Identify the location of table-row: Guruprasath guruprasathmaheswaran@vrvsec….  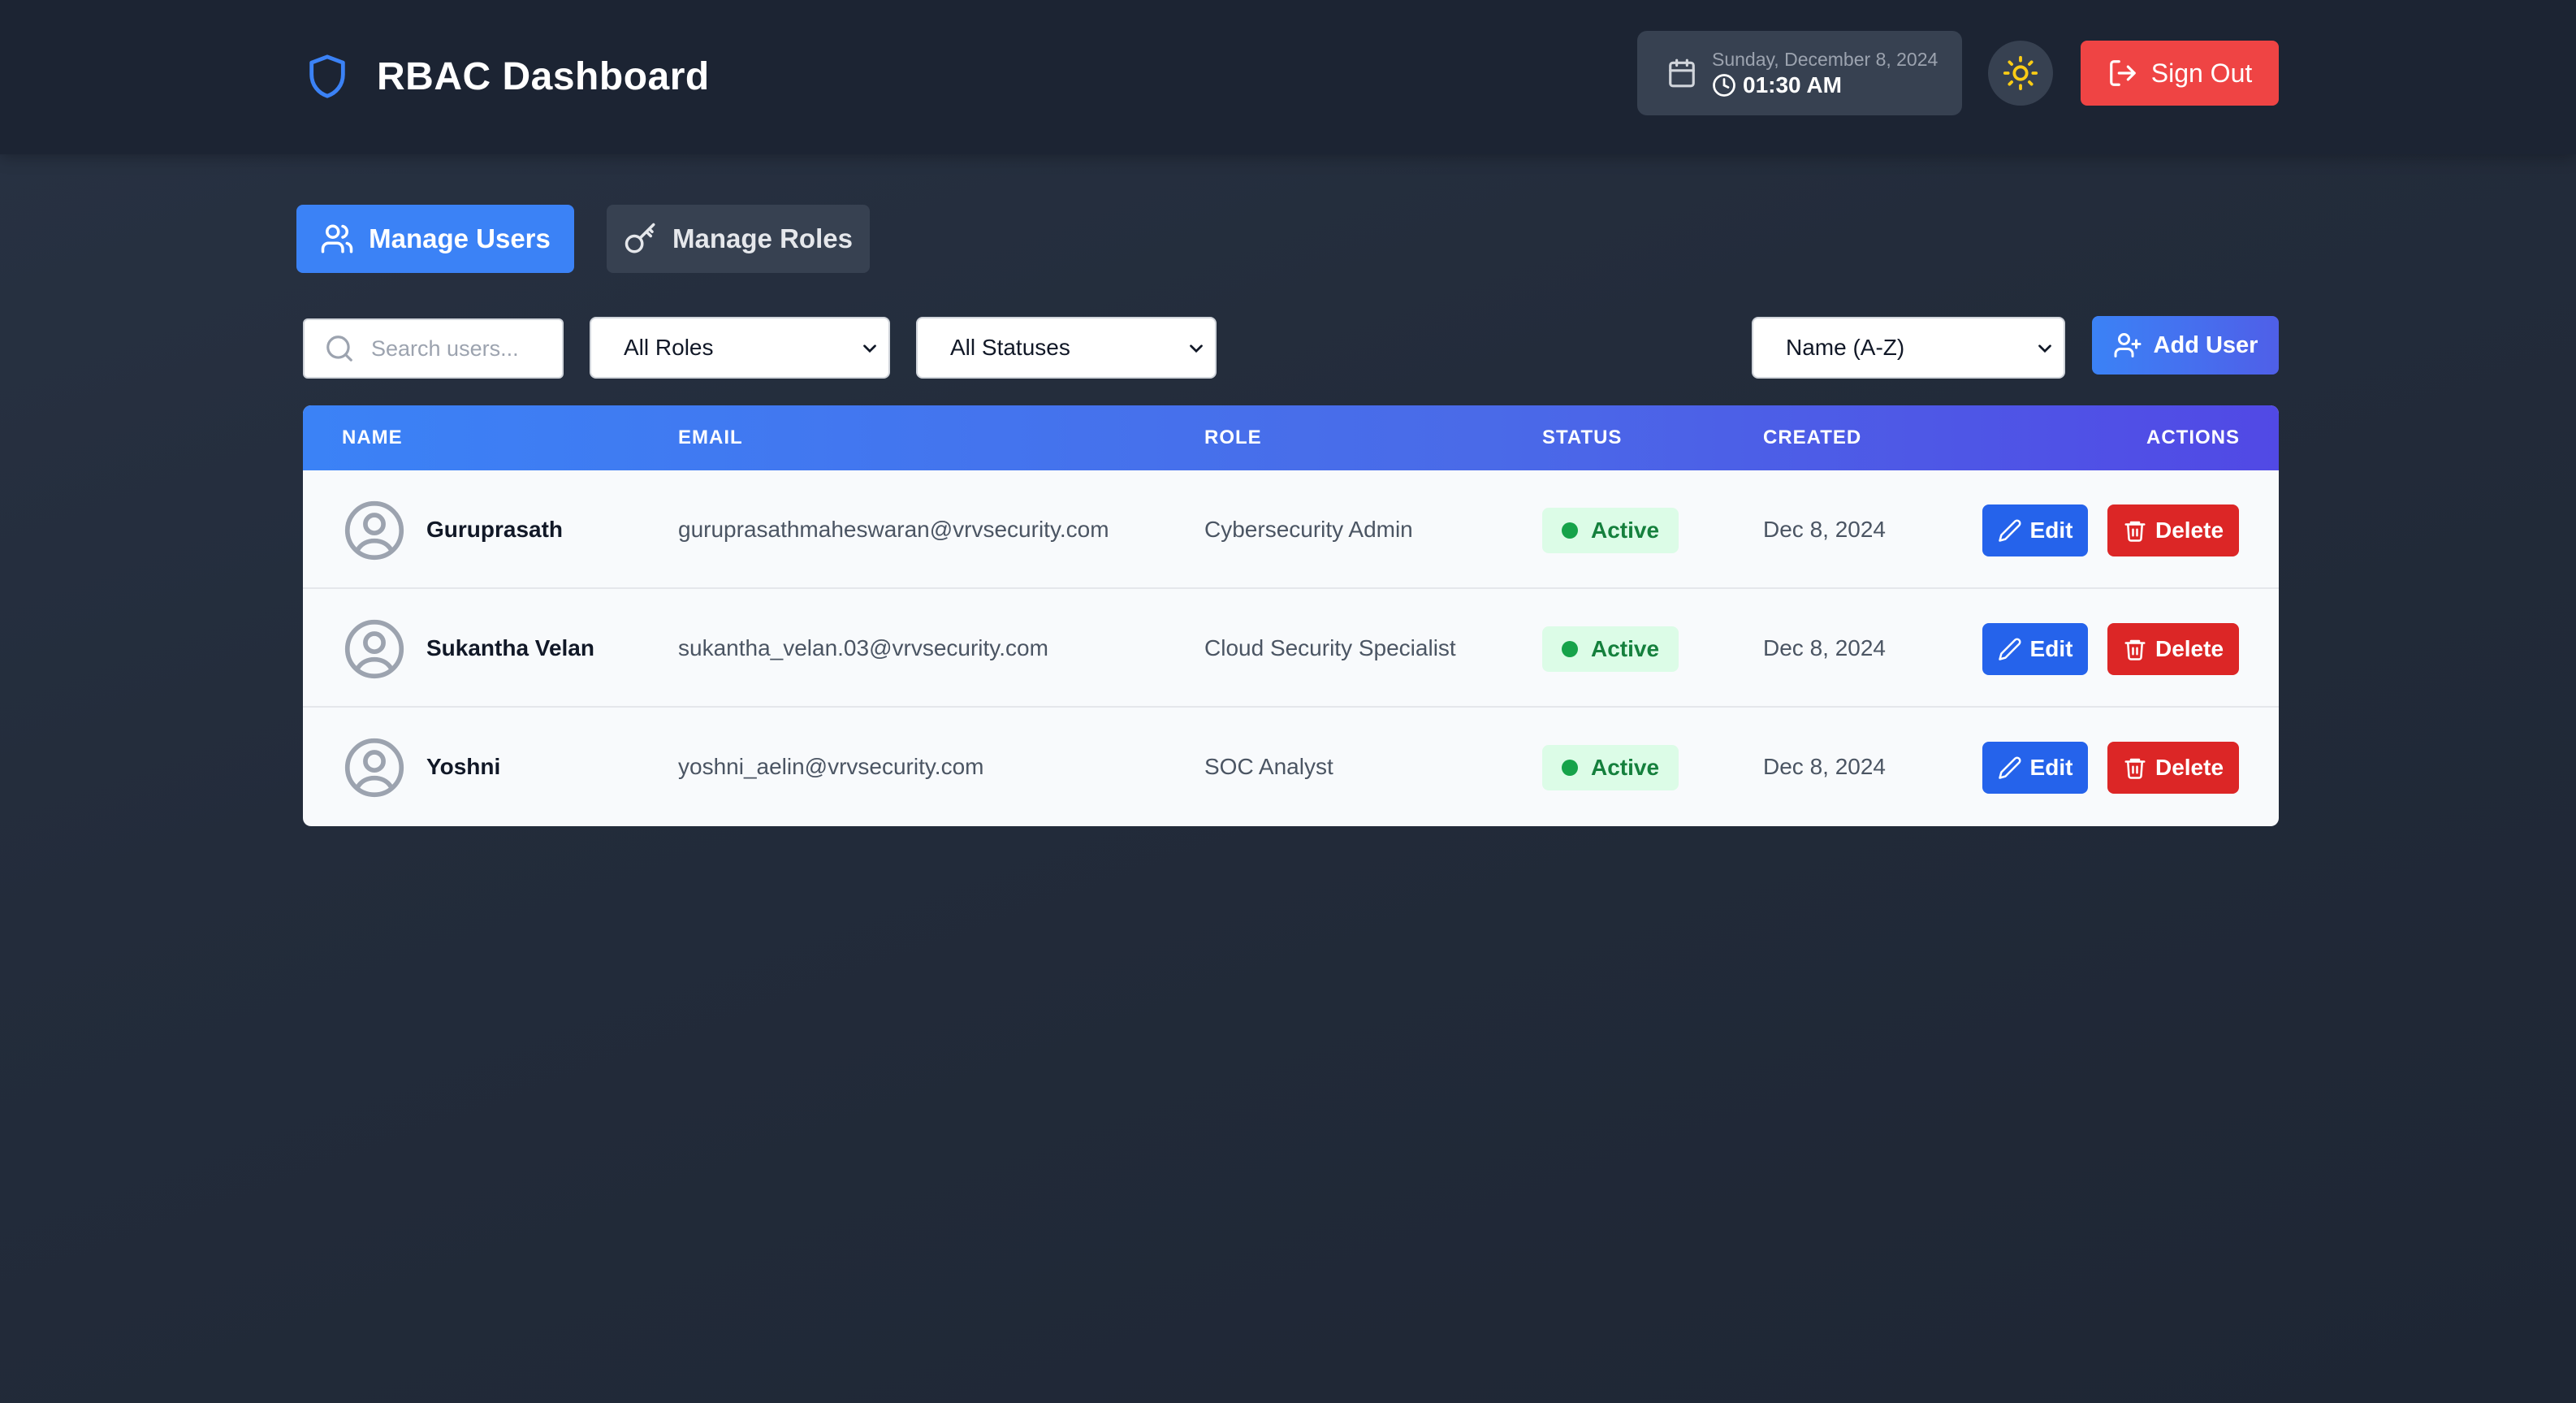
(1291, 529).